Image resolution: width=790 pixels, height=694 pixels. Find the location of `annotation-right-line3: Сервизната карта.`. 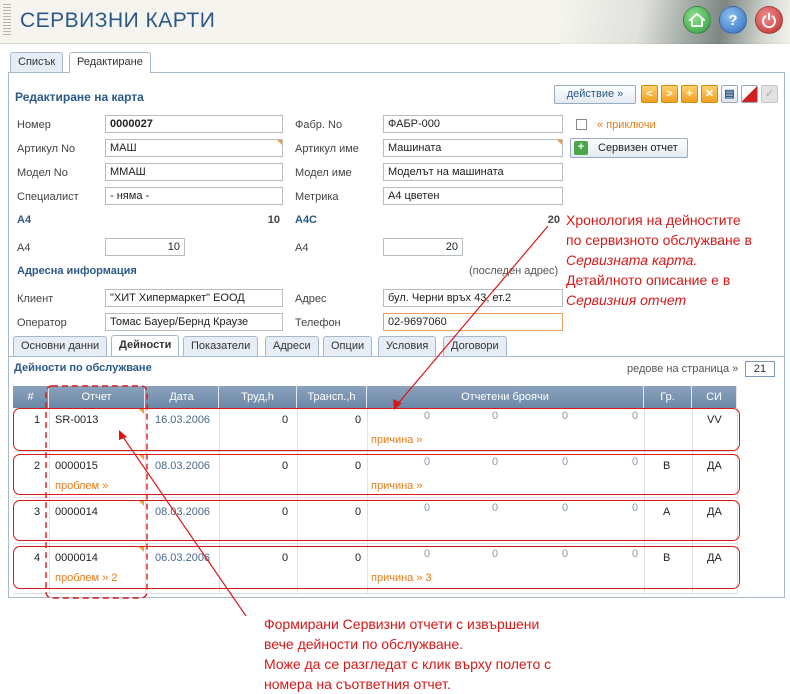

annotation-right-line3: Сервизната карта. is located at coordinates (659, 260).